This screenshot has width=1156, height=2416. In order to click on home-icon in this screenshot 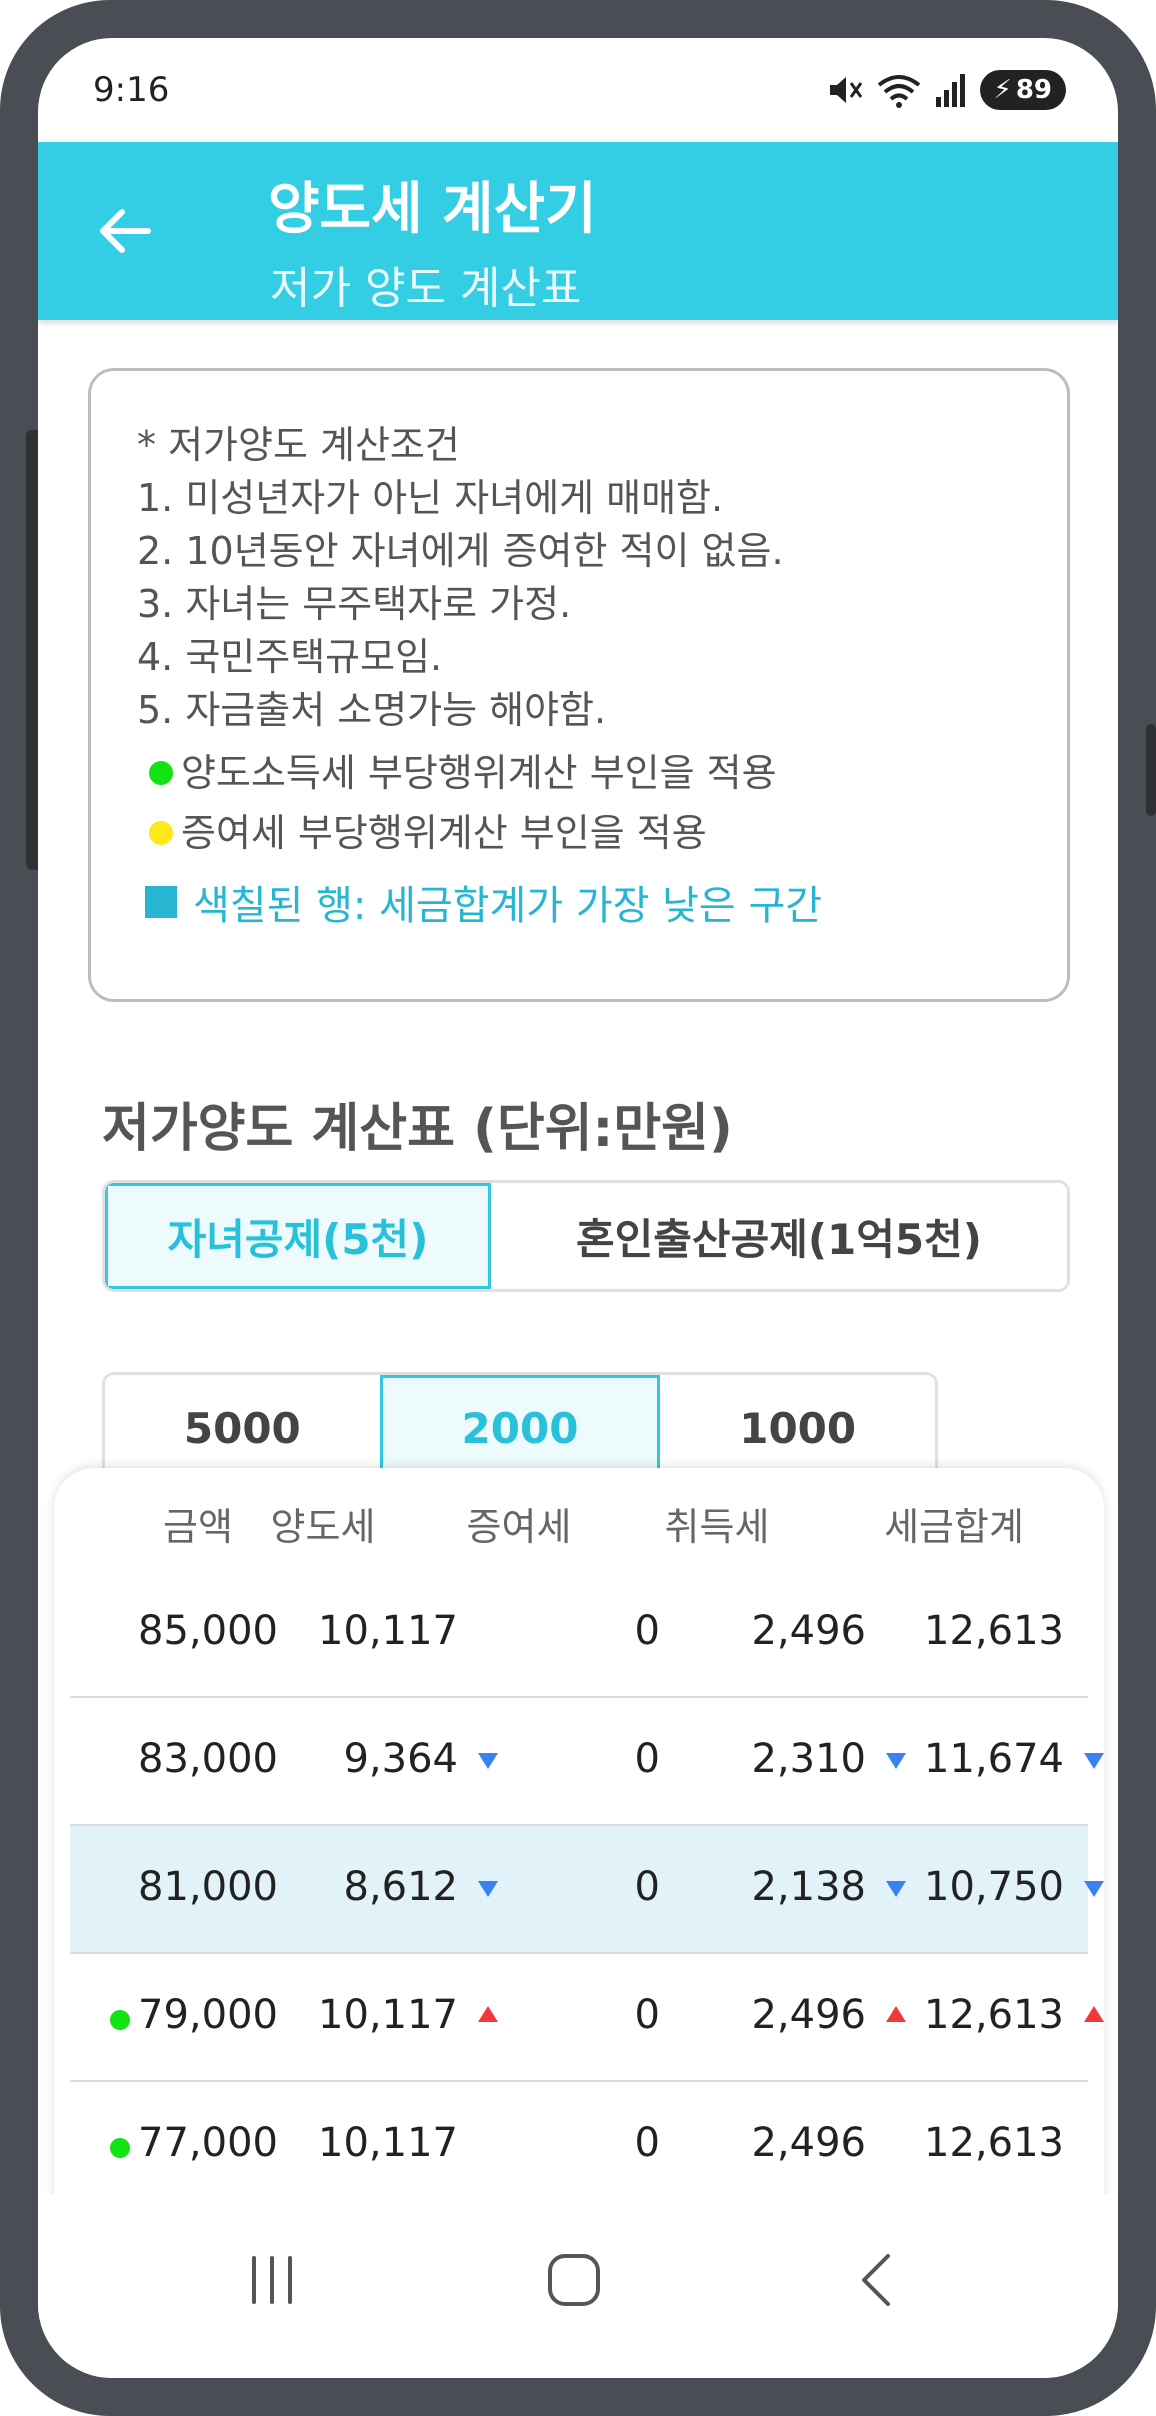, I will do `click(574, 2280)`.